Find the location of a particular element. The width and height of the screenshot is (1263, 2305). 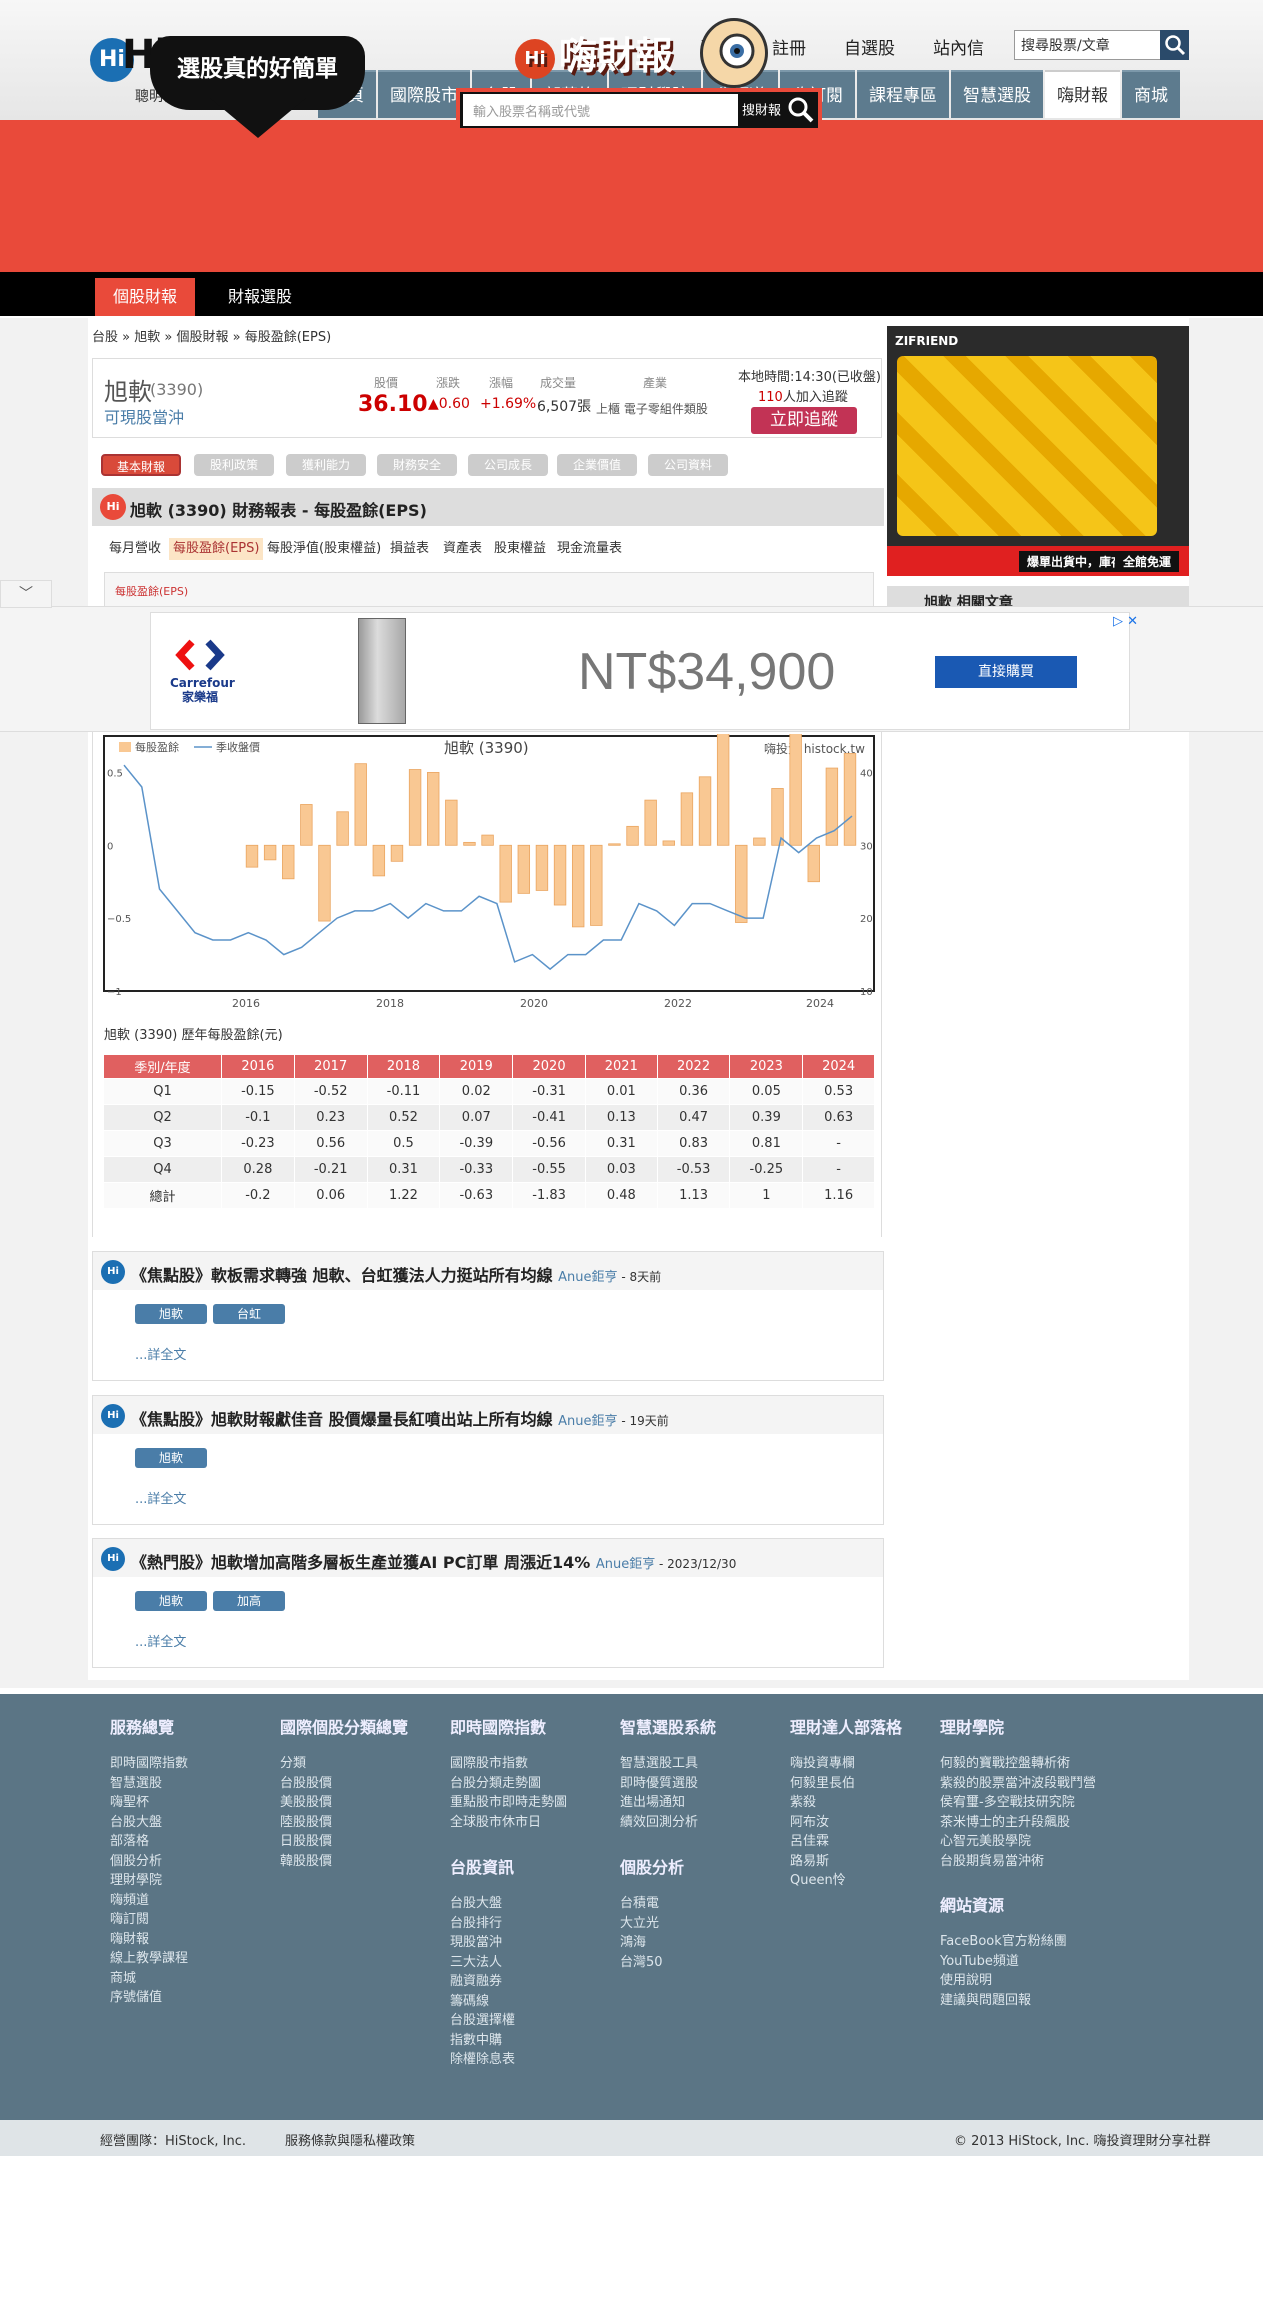

tab-monthly-revenue: 每月營收 is located at coordinates (135, 549).